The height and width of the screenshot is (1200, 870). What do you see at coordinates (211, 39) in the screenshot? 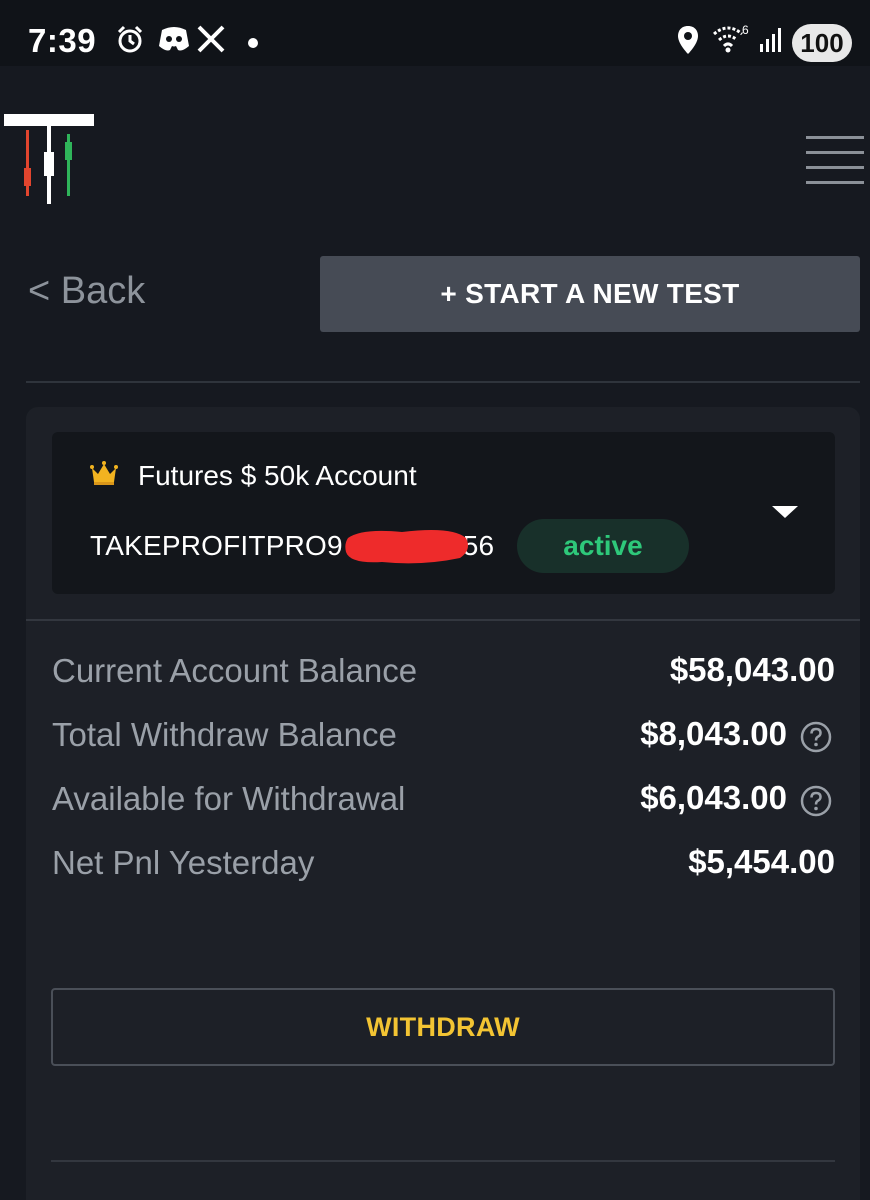
I see `x-icon` at bounding box center [211, 39].